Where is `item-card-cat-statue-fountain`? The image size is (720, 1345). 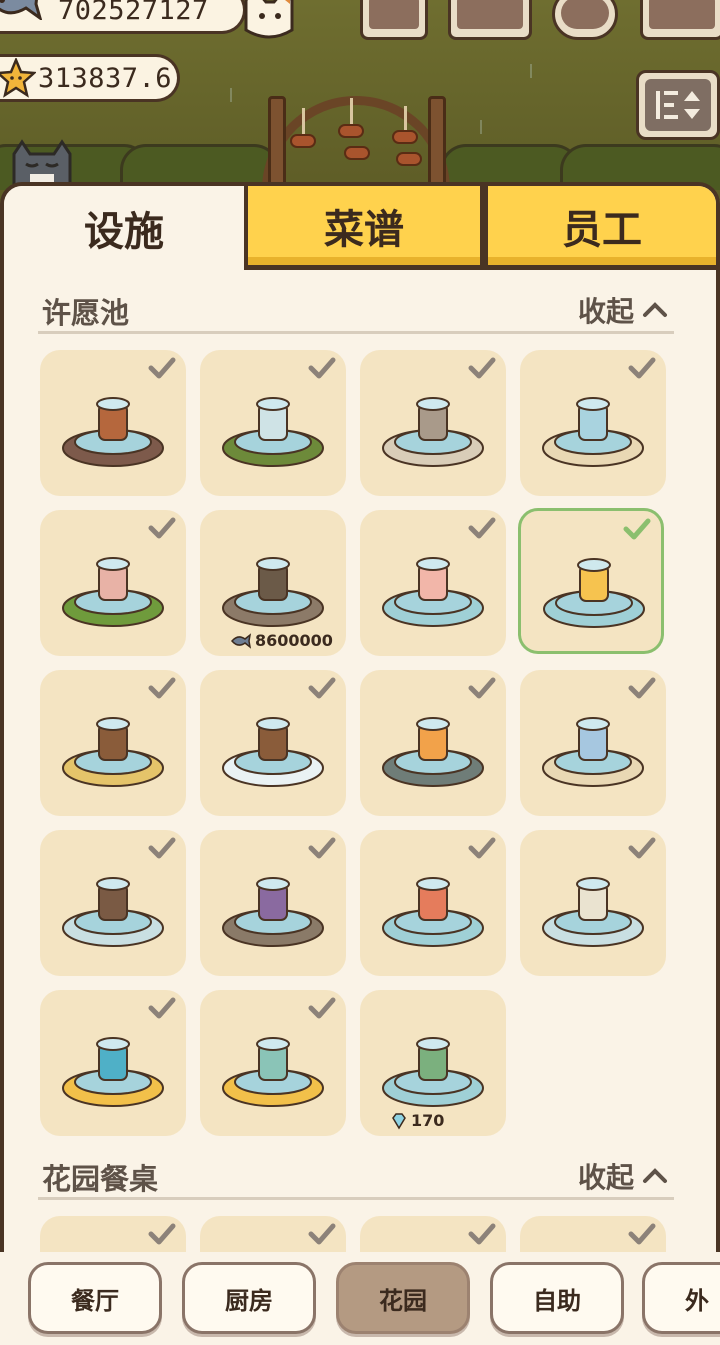 item-card-cat-statue-fountain is located at coordinates (593, 423).